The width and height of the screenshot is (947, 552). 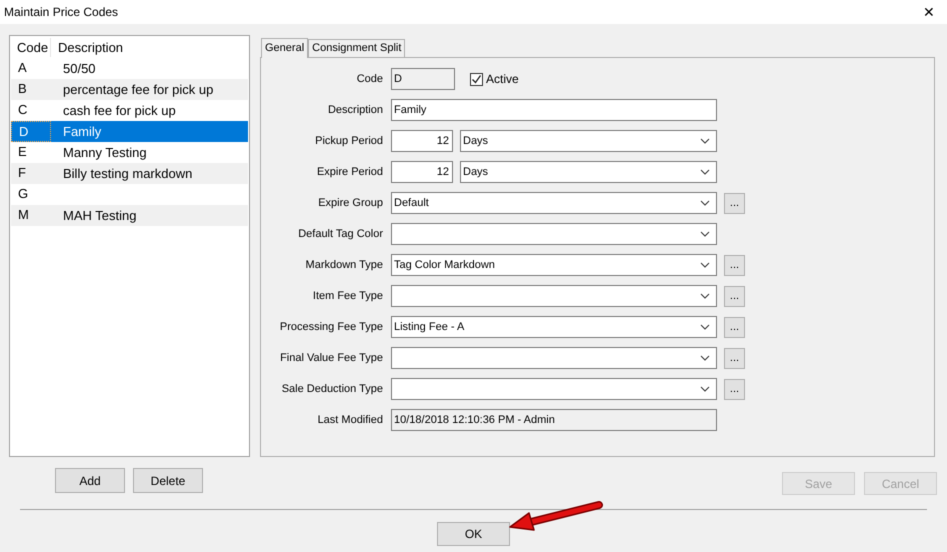 I want to click on tab: Consignment Split, so click(x=357, y=48).